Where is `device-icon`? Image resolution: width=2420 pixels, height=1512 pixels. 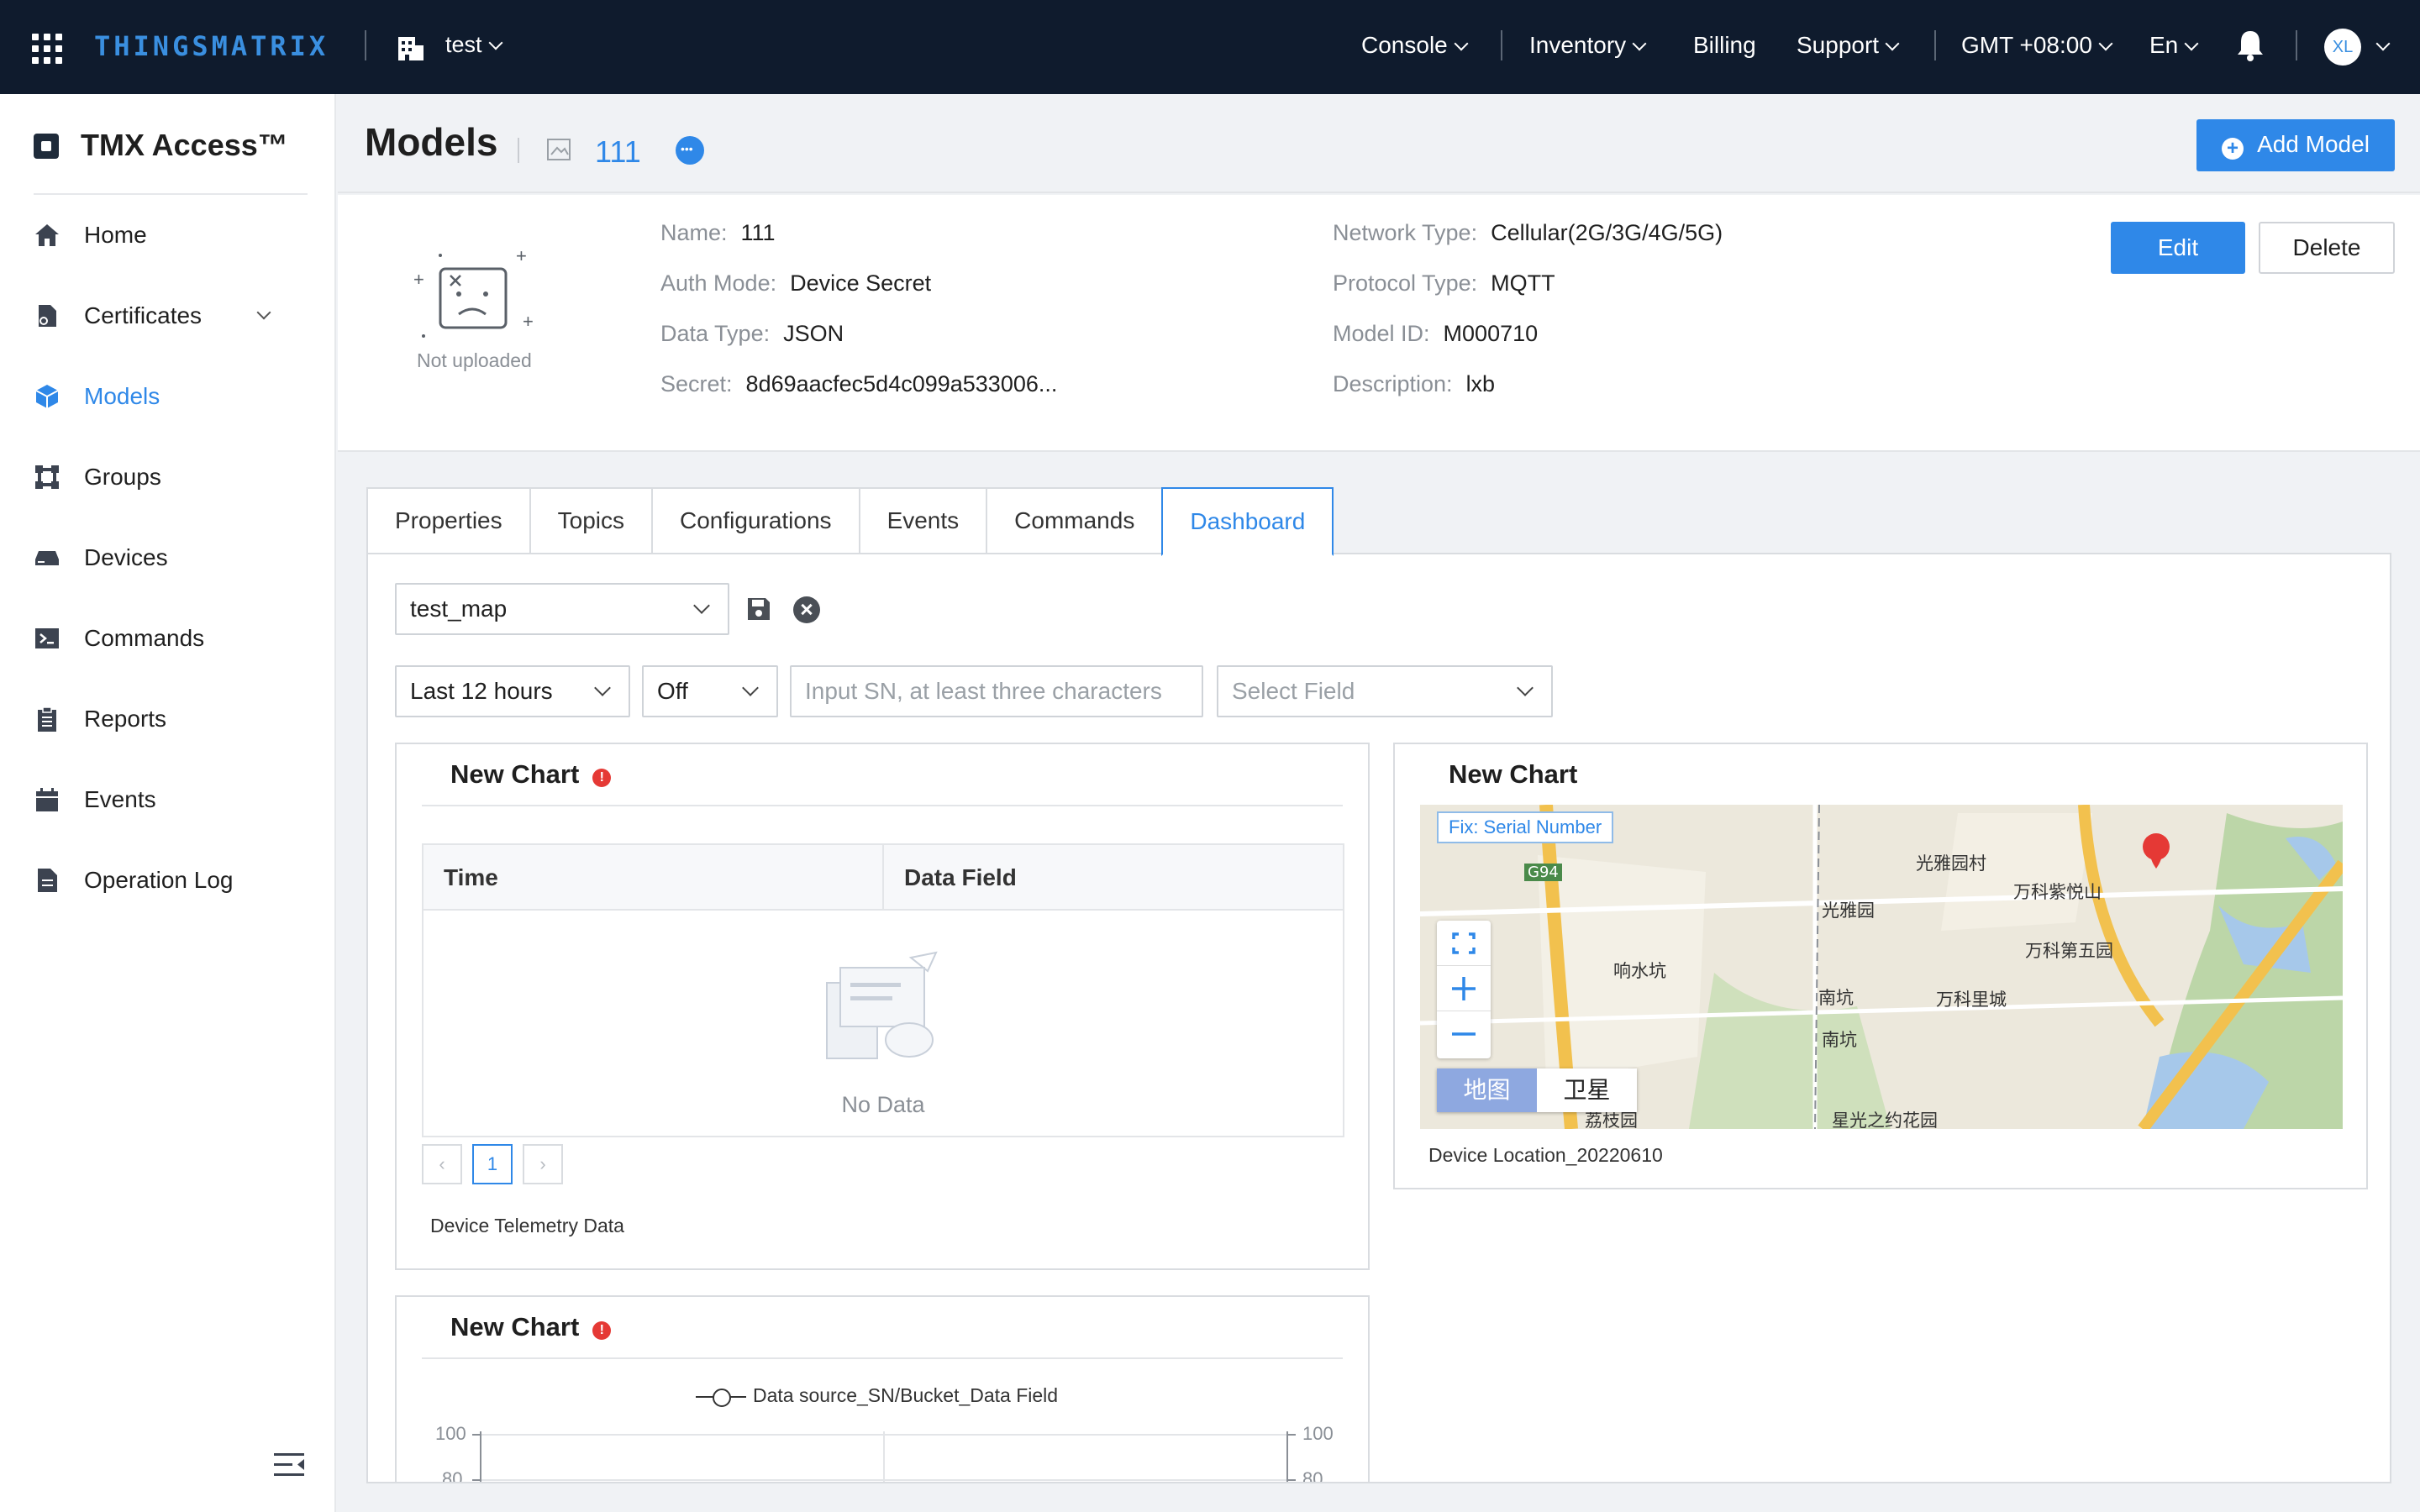
device-icon is located at coordinates (47, 558).